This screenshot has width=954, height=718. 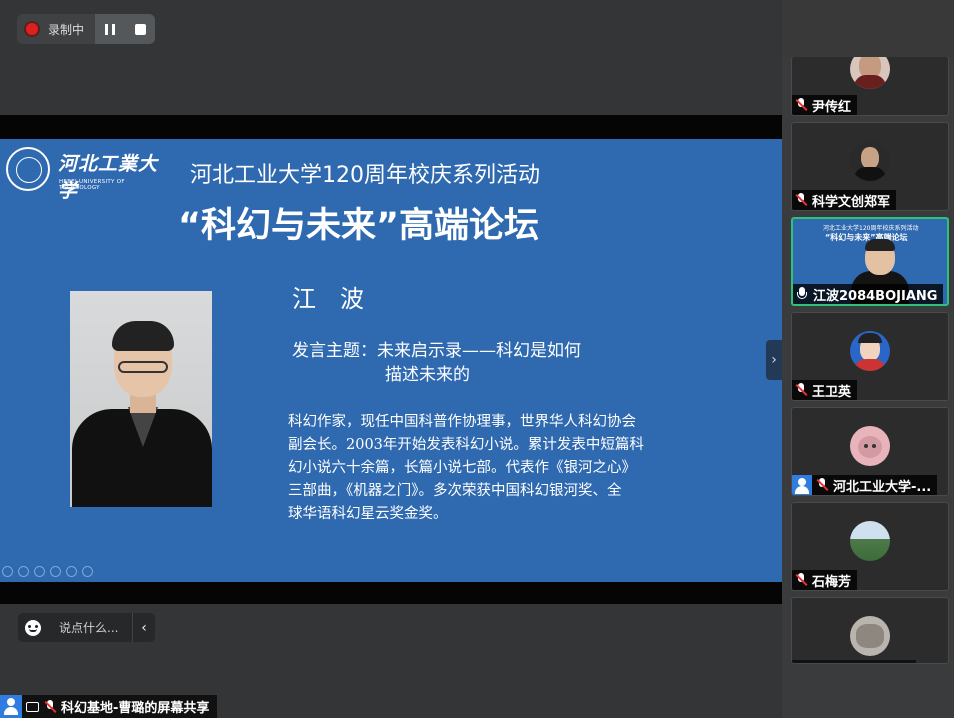 I want to click on participant-tile: 尹传红, so click(x=870, y=86).